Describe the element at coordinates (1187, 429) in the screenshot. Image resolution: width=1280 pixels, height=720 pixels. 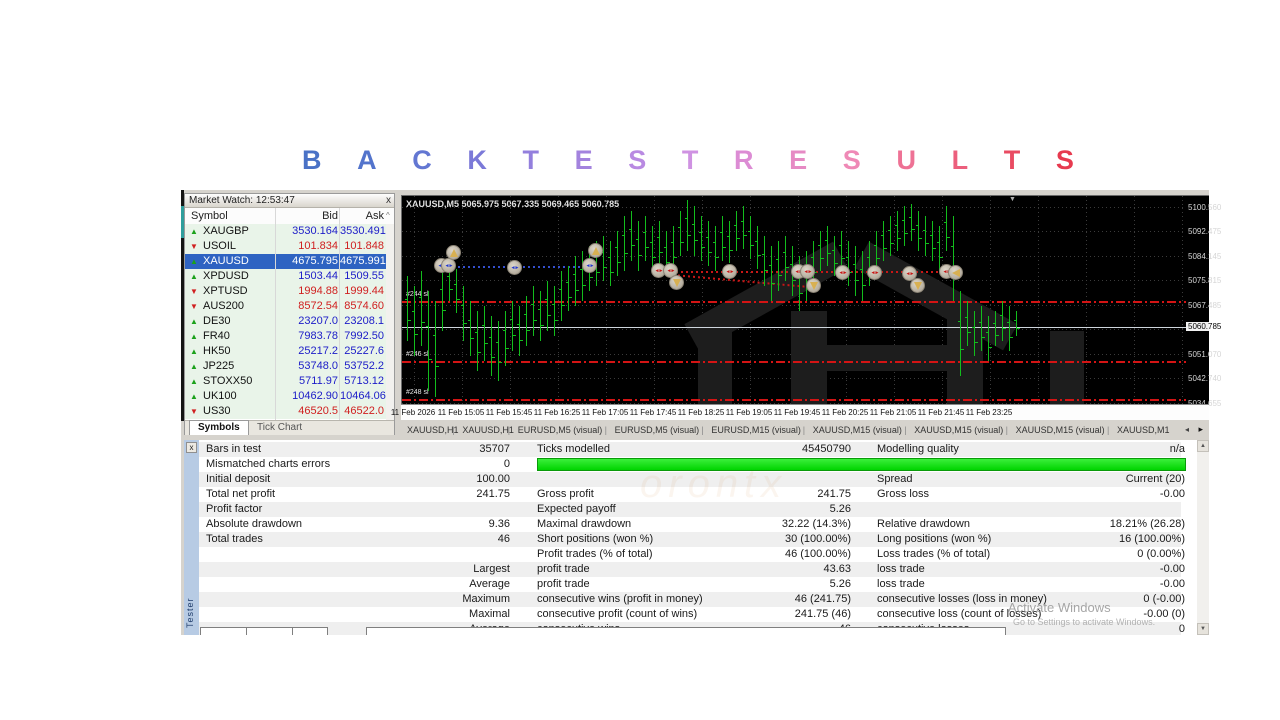
I see `tabs-scroll-left-icon: ◂` at that location.